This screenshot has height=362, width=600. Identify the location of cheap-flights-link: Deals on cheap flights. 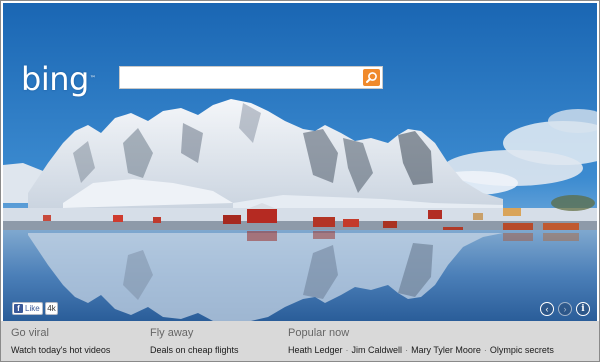
(194, 350).